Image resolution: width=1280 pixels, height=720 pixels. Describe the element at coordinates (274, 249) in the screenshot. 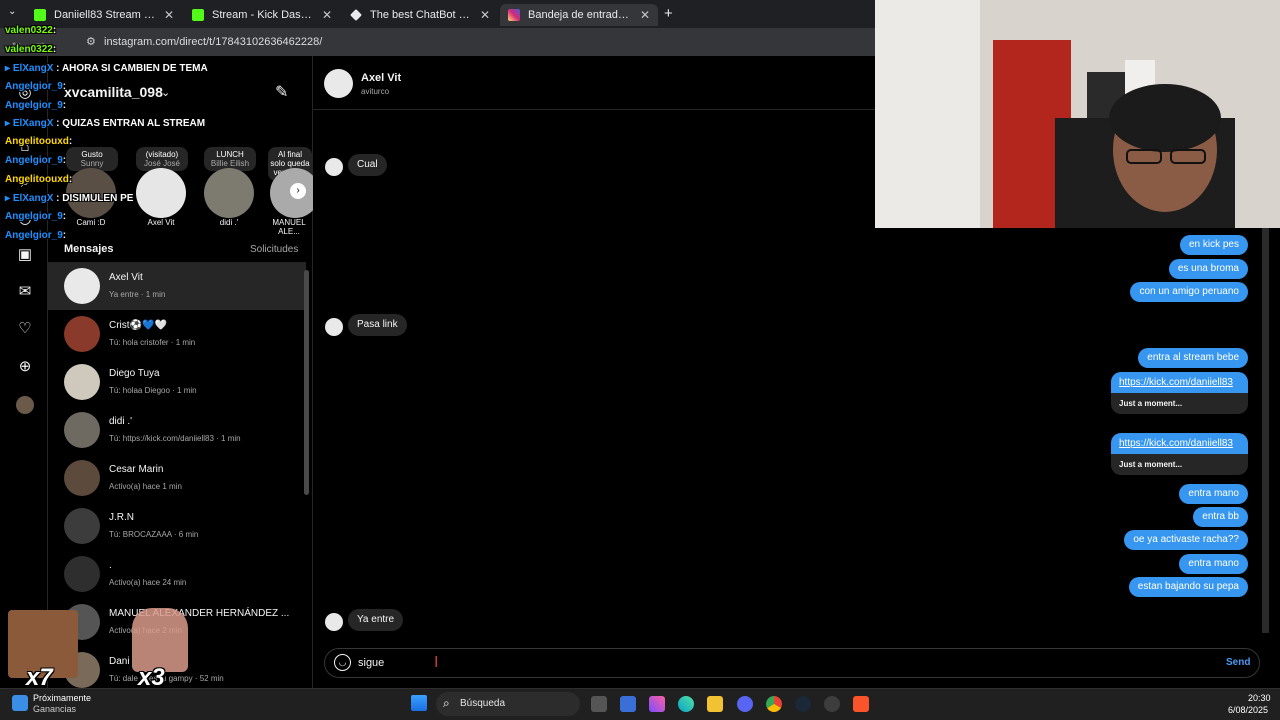

I see `requests-link: Solicitudes` at that location.